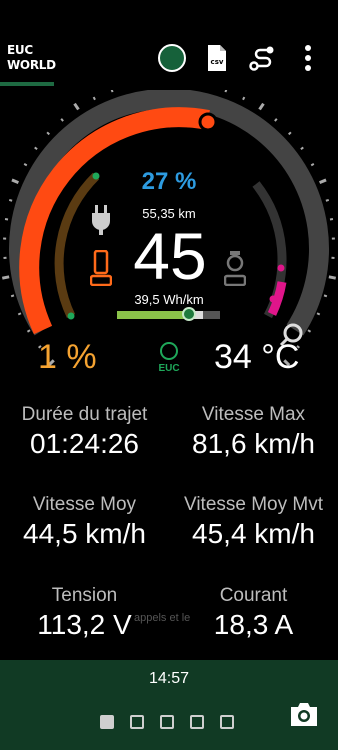  I want to click on current-speed: 45, so click(170, 256).